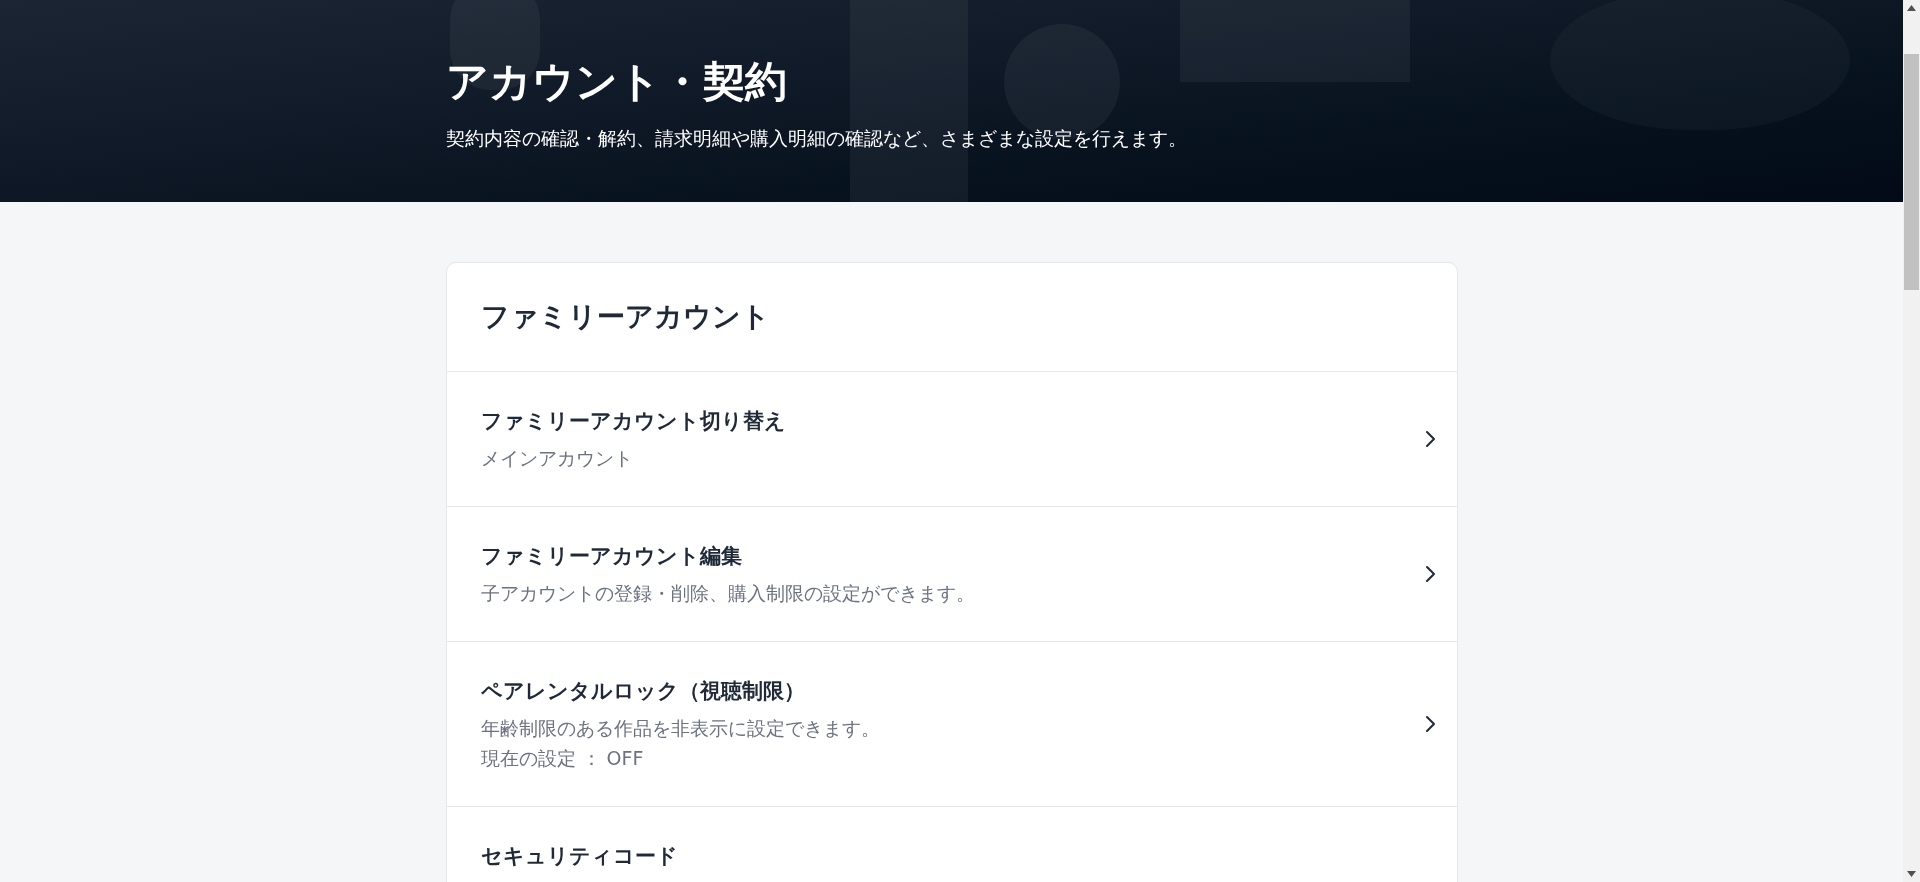 This screenshot has height=882, width=1920. I want to click on row-title: セキュリティコード, so click(579, 856).